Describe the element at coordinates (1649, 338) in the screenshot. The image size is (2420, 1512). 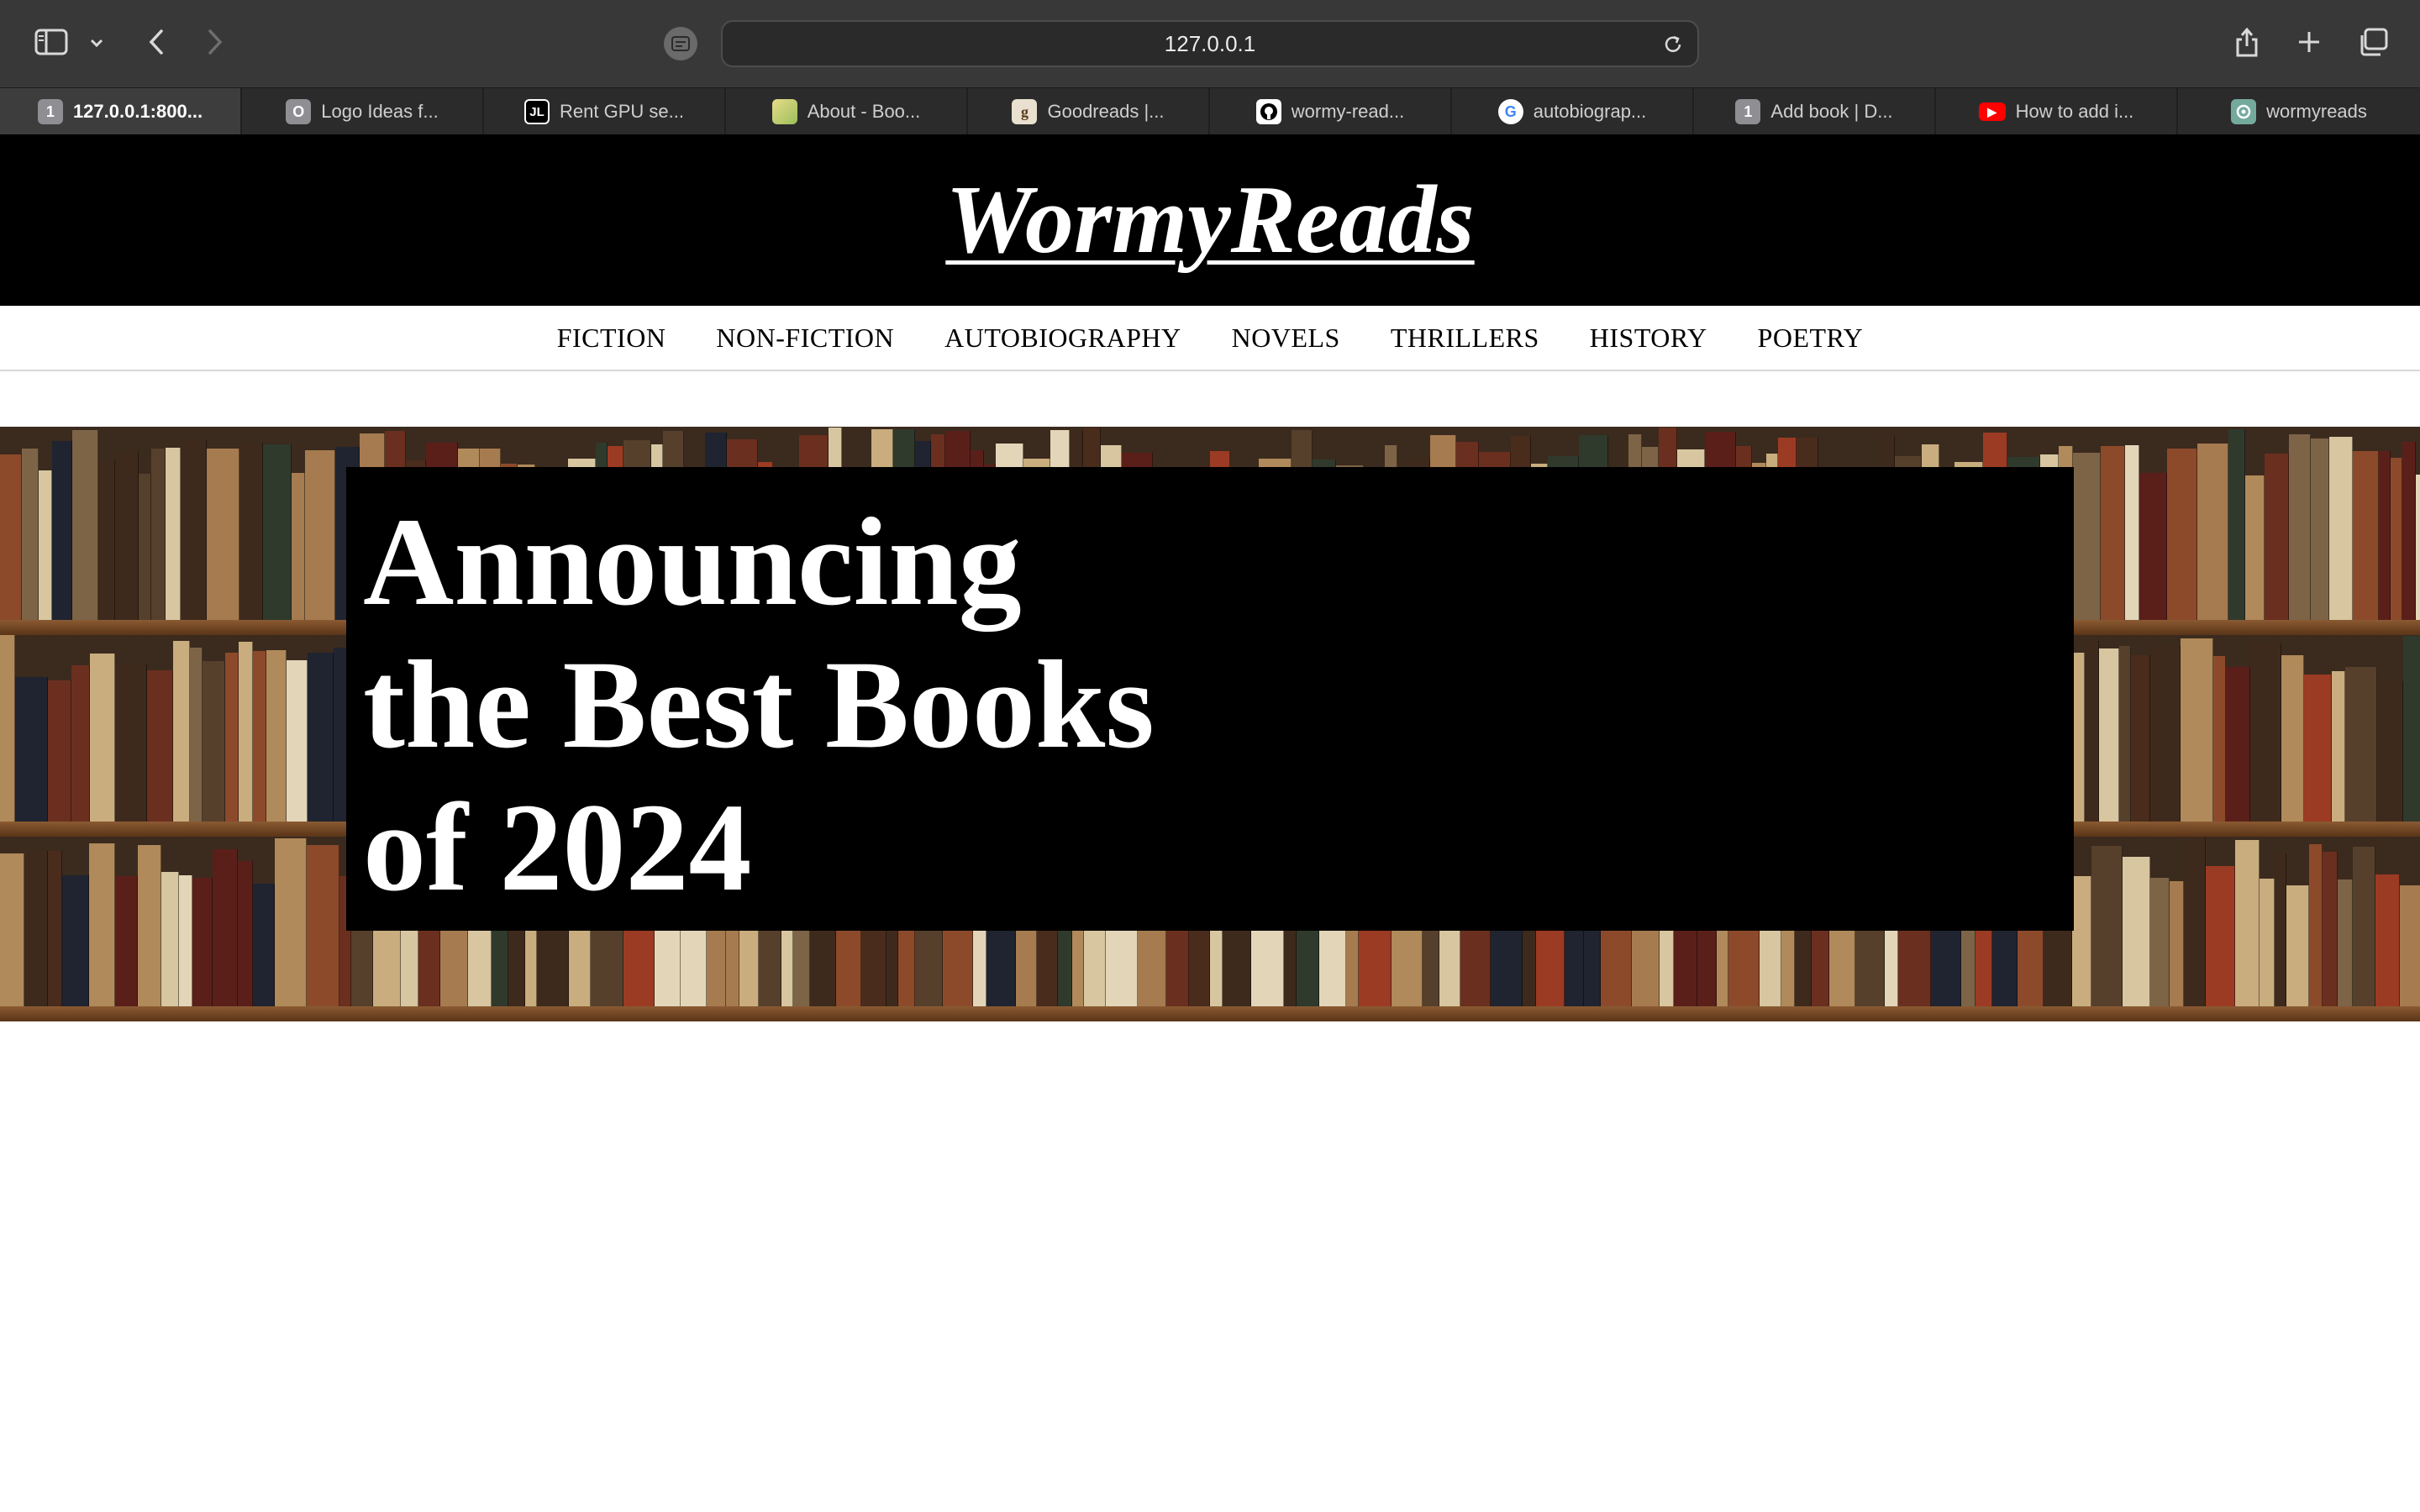
I see `nav-link-history: HISTORY` at that location.